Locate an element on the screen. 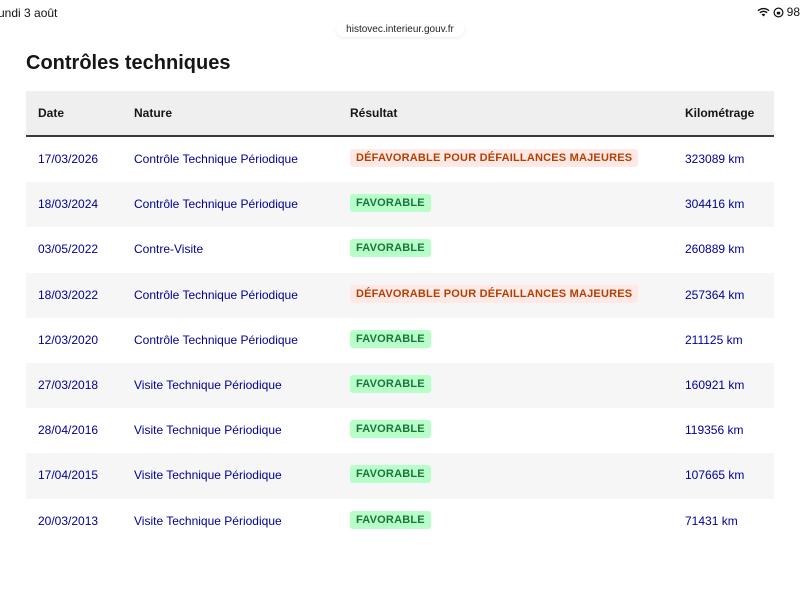 The width and height of the screenshot is (800, 600). row-date: 20/03/2013 is located at coordinates (68, 520).